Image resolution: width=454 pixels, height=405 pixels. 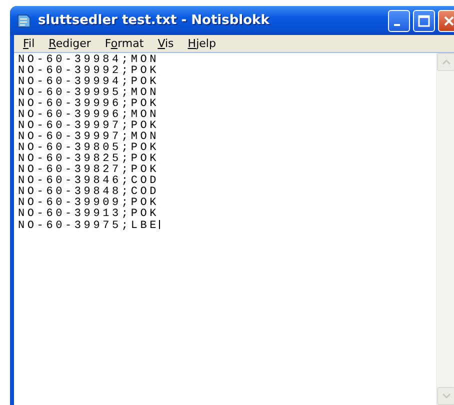 I want to click on menu-item: Vis, so click(x=165, y=43).